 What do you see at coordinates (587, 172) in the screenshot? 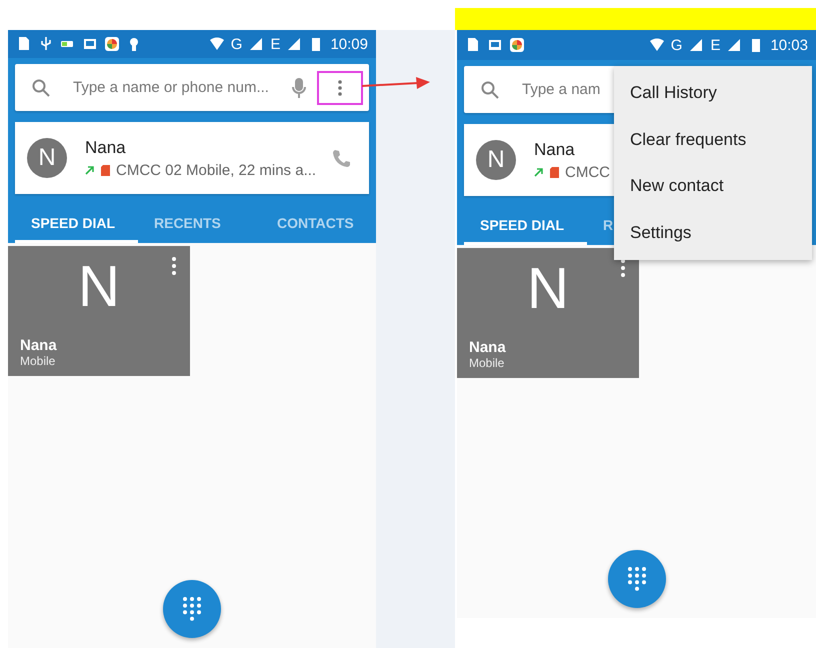
I see `call-detail: CMCC` at bounding box center [587, 172].